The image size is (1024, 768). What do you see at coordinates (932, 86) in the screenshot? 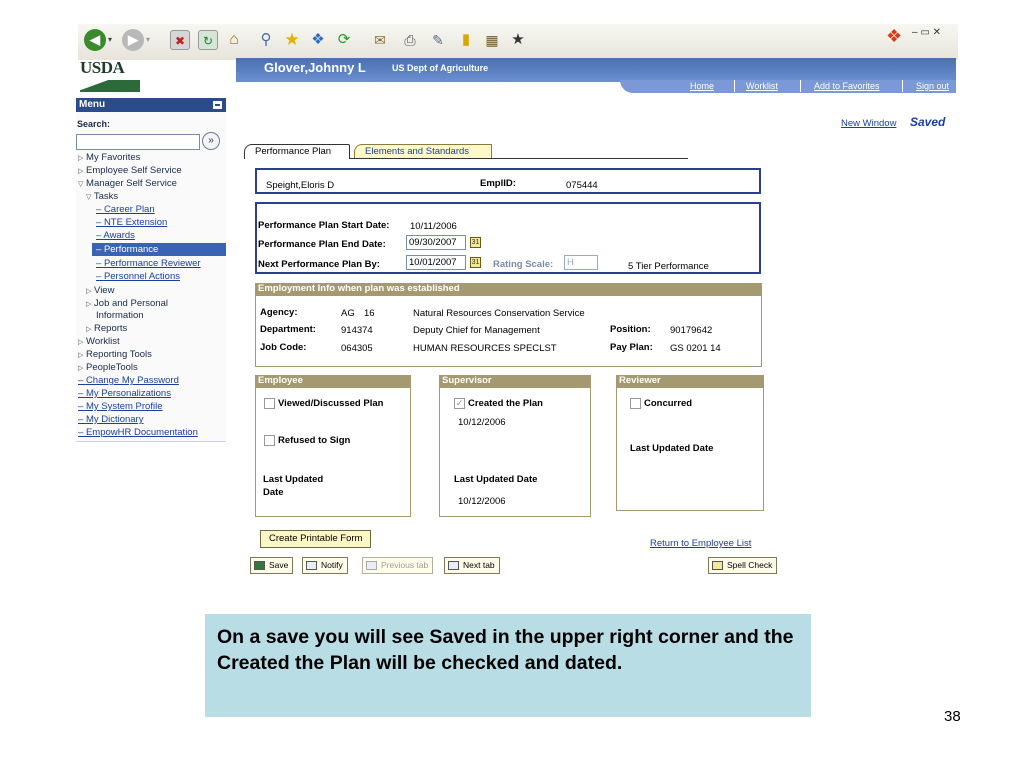
I see `nav-sign-out-link: Sign out` at bounding box center [932, 86].